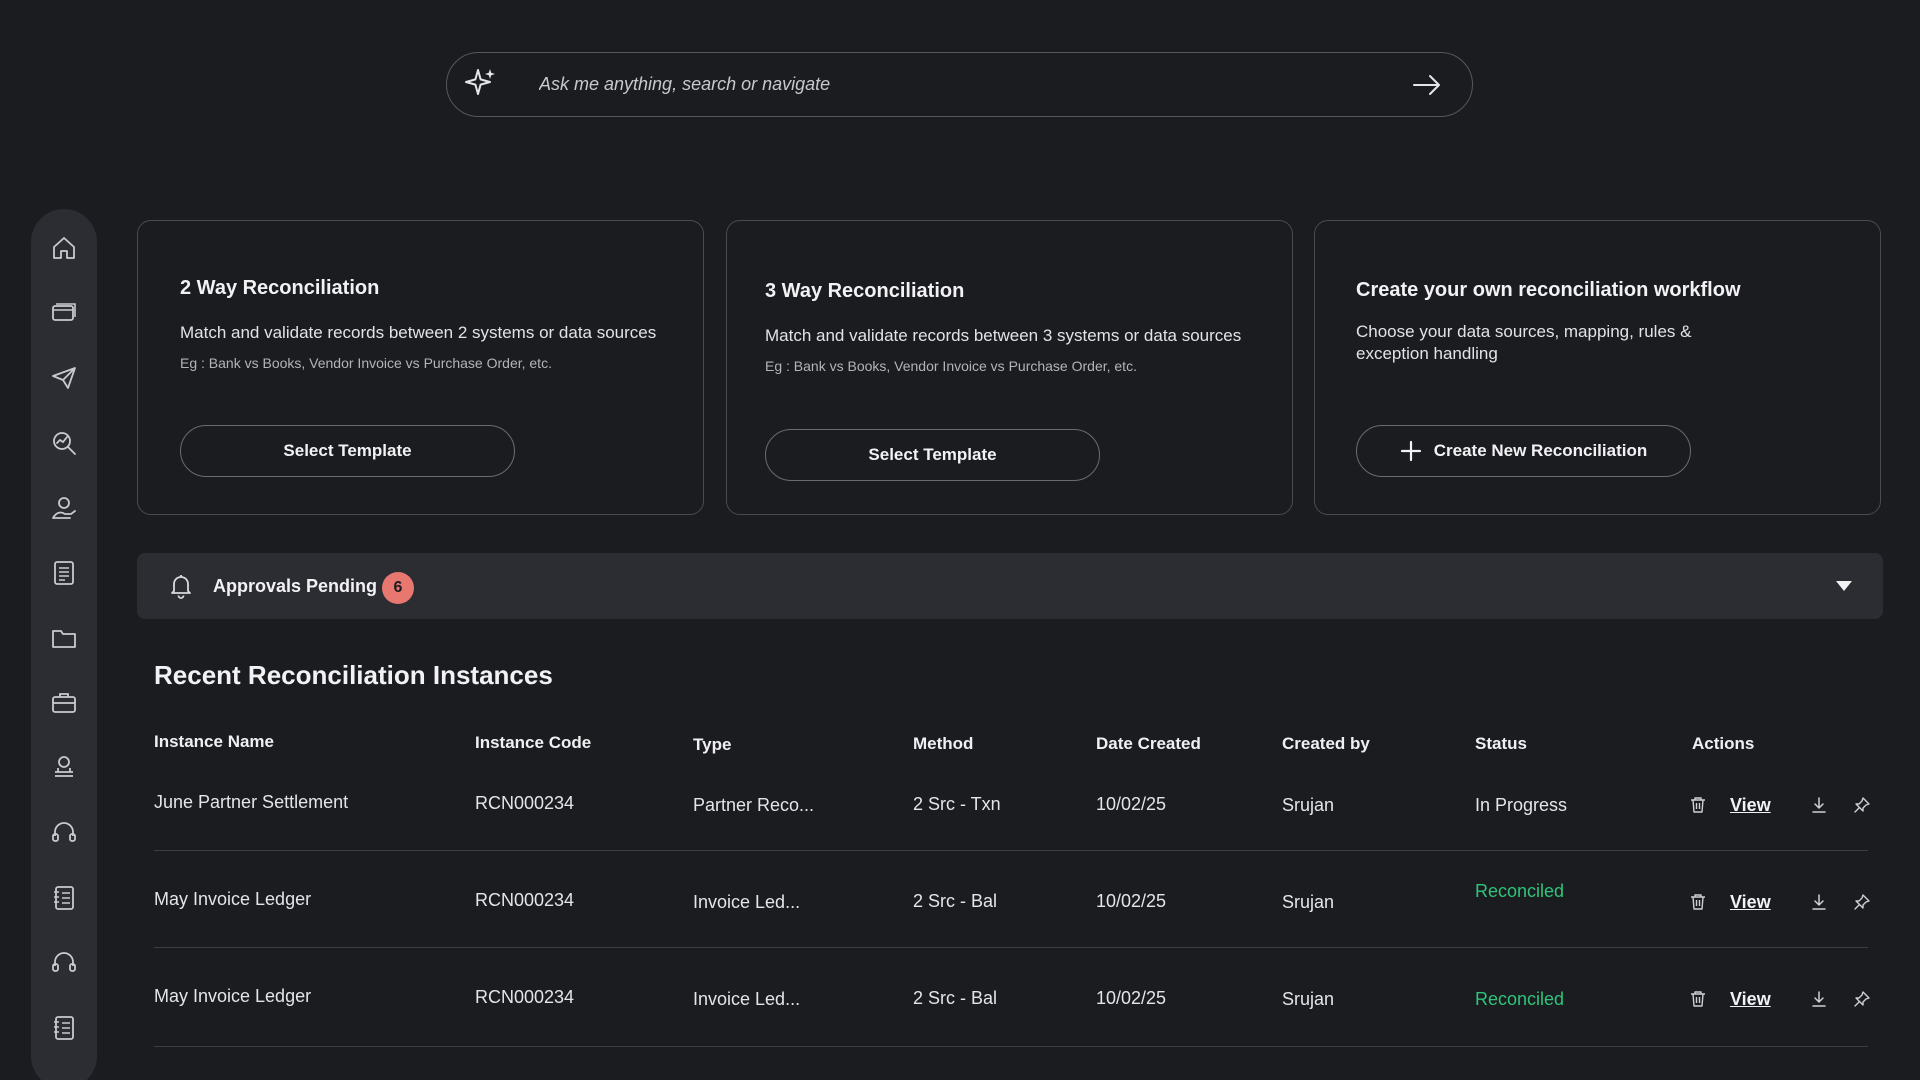 This screenshot has height=1080, width=1920. I want to click on approvals-label: Approvals Pending, so click(295, 586).